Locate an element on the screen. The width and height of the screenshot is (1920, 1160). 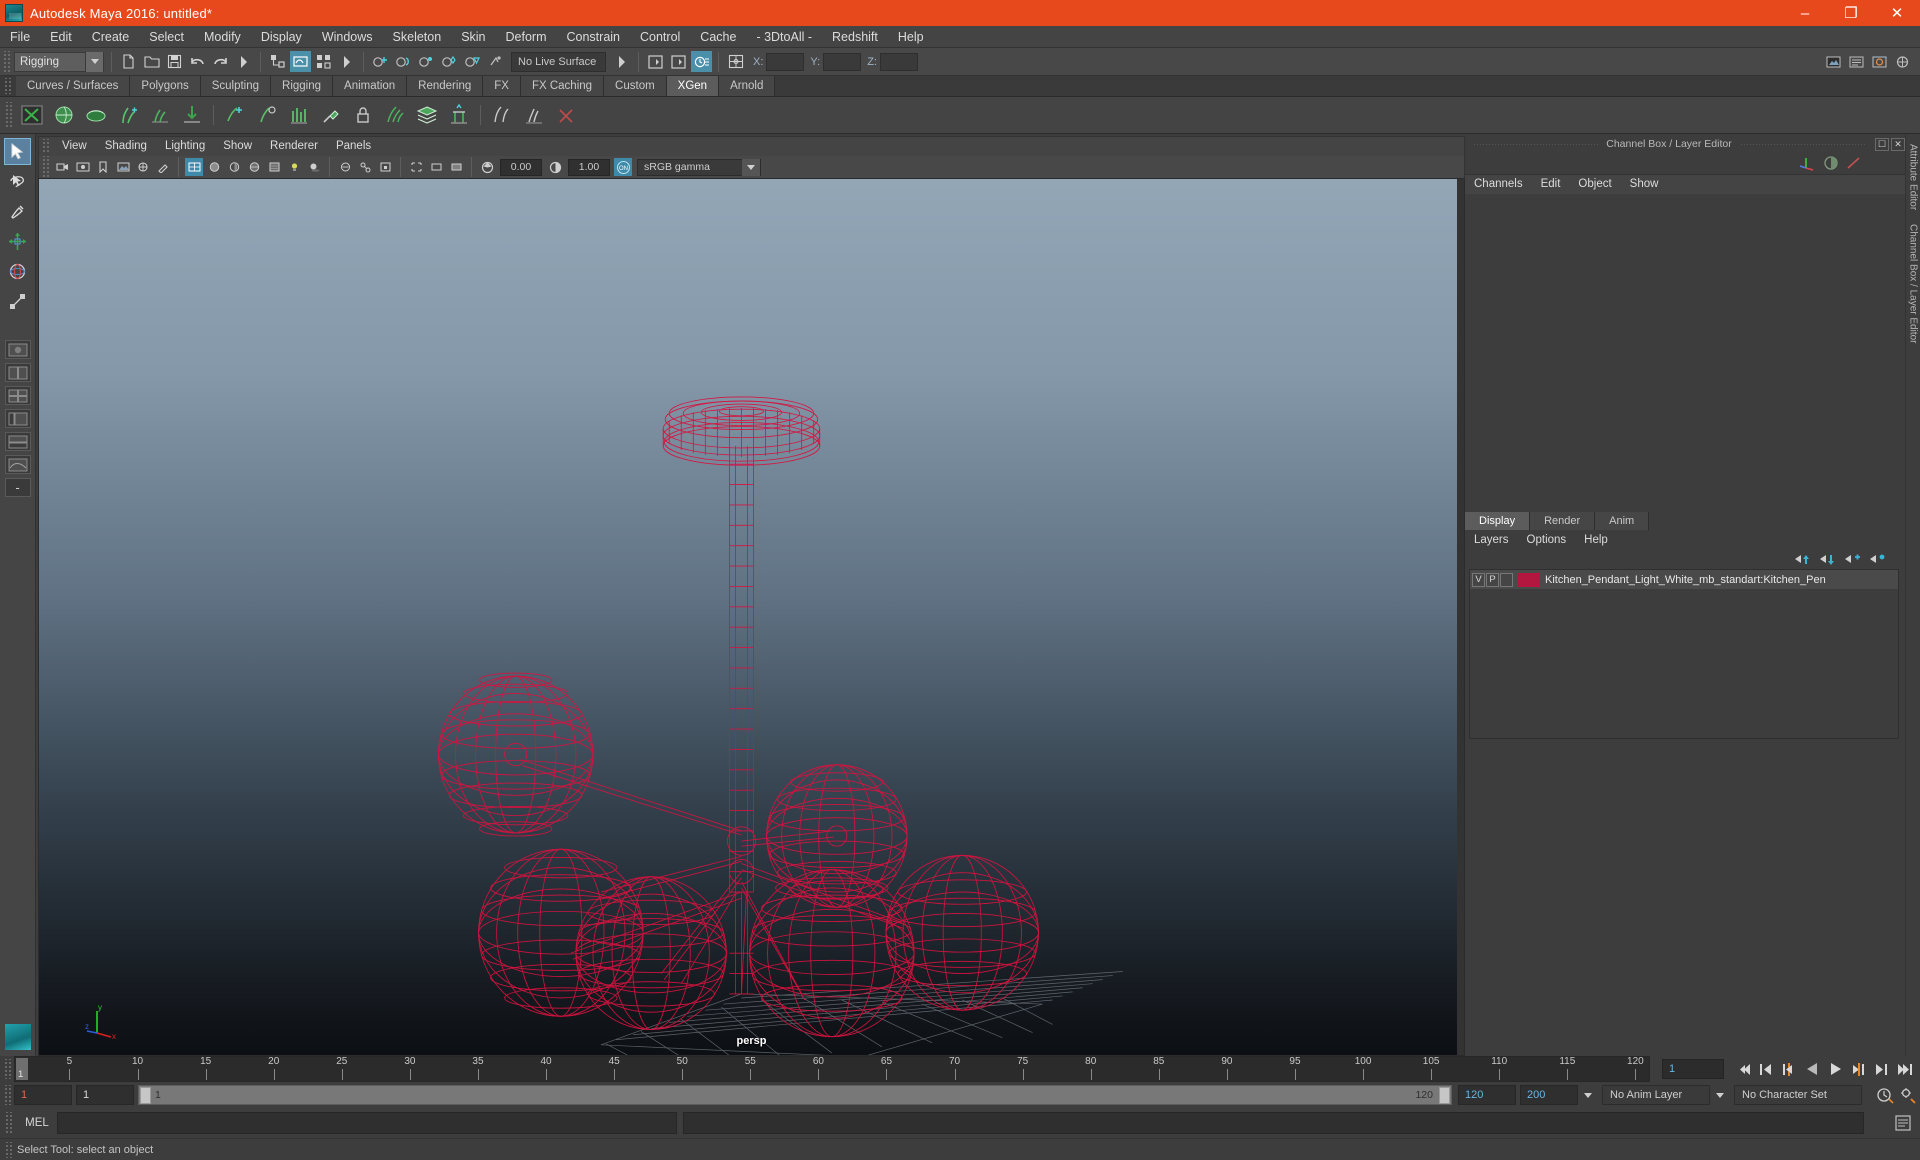
paint-selection-tool is located at coordinates (17, 211).